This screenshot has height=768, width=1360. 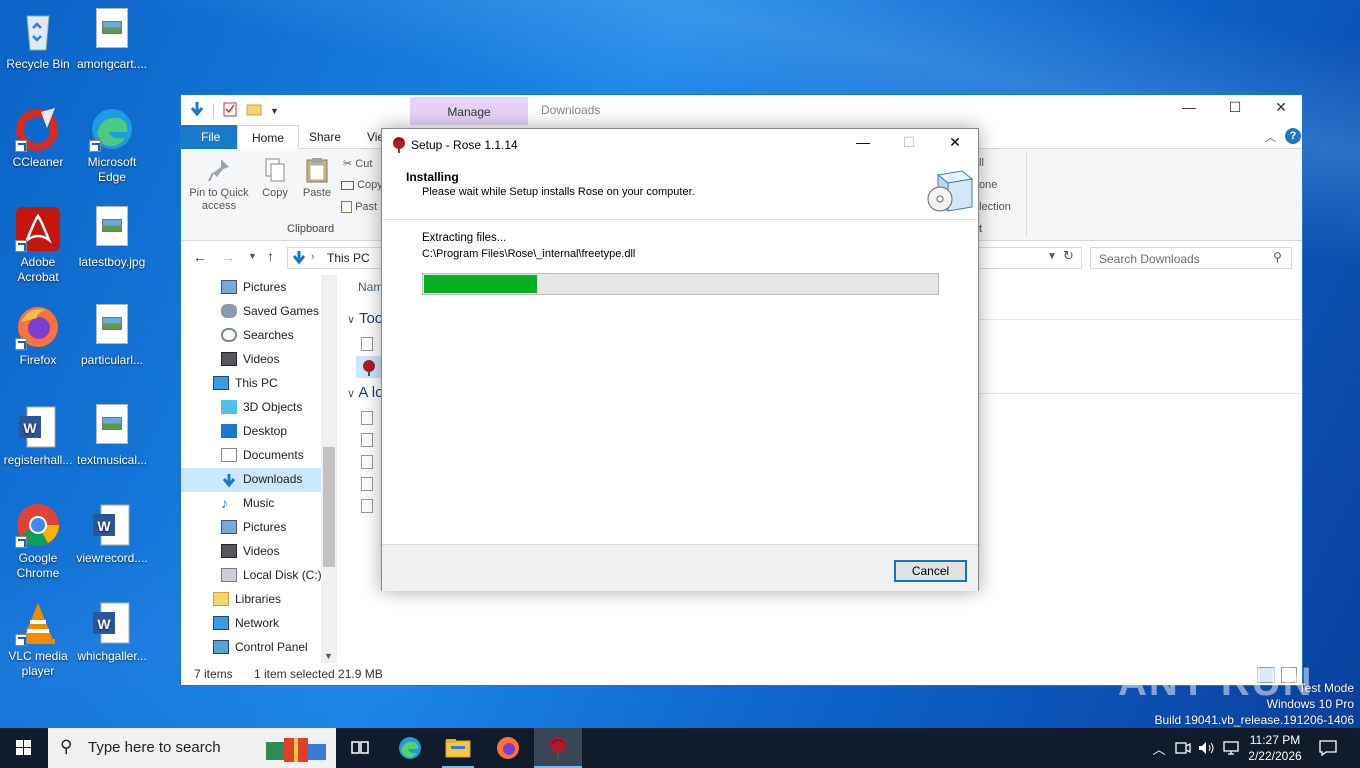 What do you see at coordinates (1231, 748) in the screenshot?
I see `network-icon` at bounding box center [1231, 748].